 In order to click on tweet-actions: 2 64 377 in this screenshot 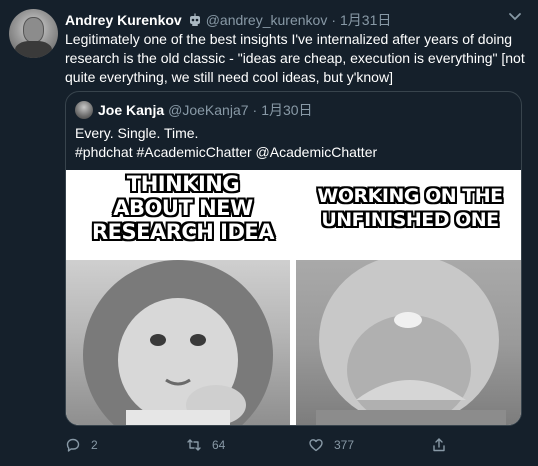, I will do `click(295, 445)`.